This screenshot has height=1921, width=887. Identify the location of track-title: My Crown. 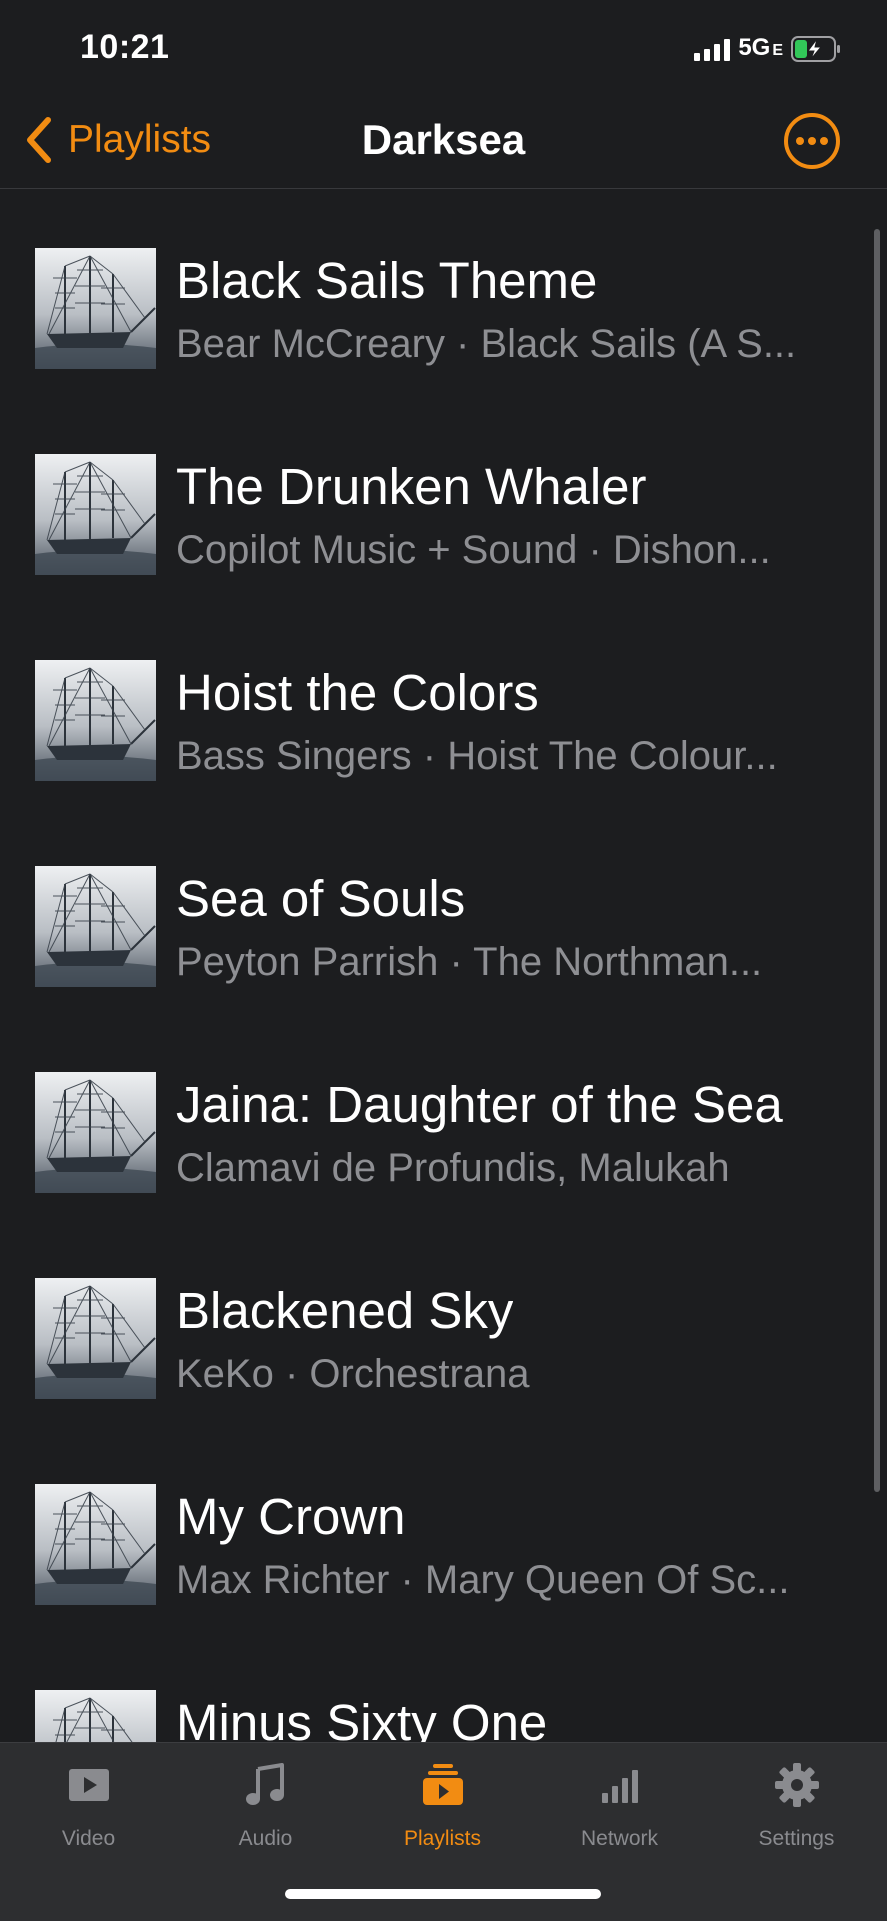
(291, 1516).